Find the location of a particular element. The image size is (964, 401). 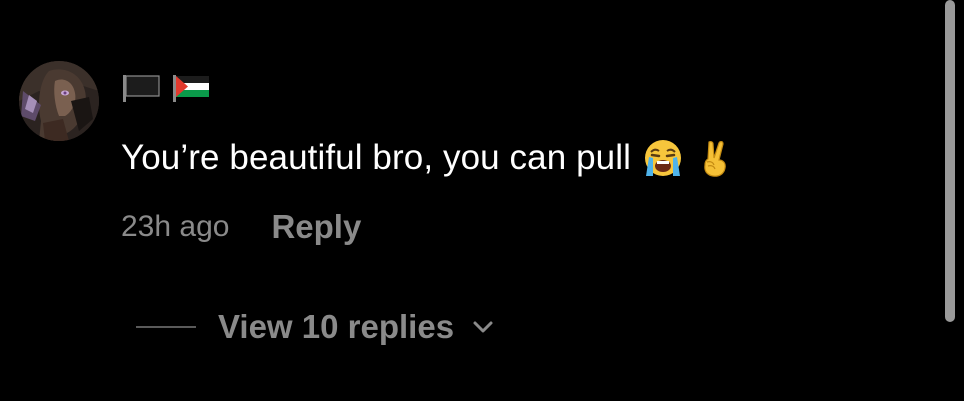

view-replies-button: View 10 replies is located at coordinates (316, 327).